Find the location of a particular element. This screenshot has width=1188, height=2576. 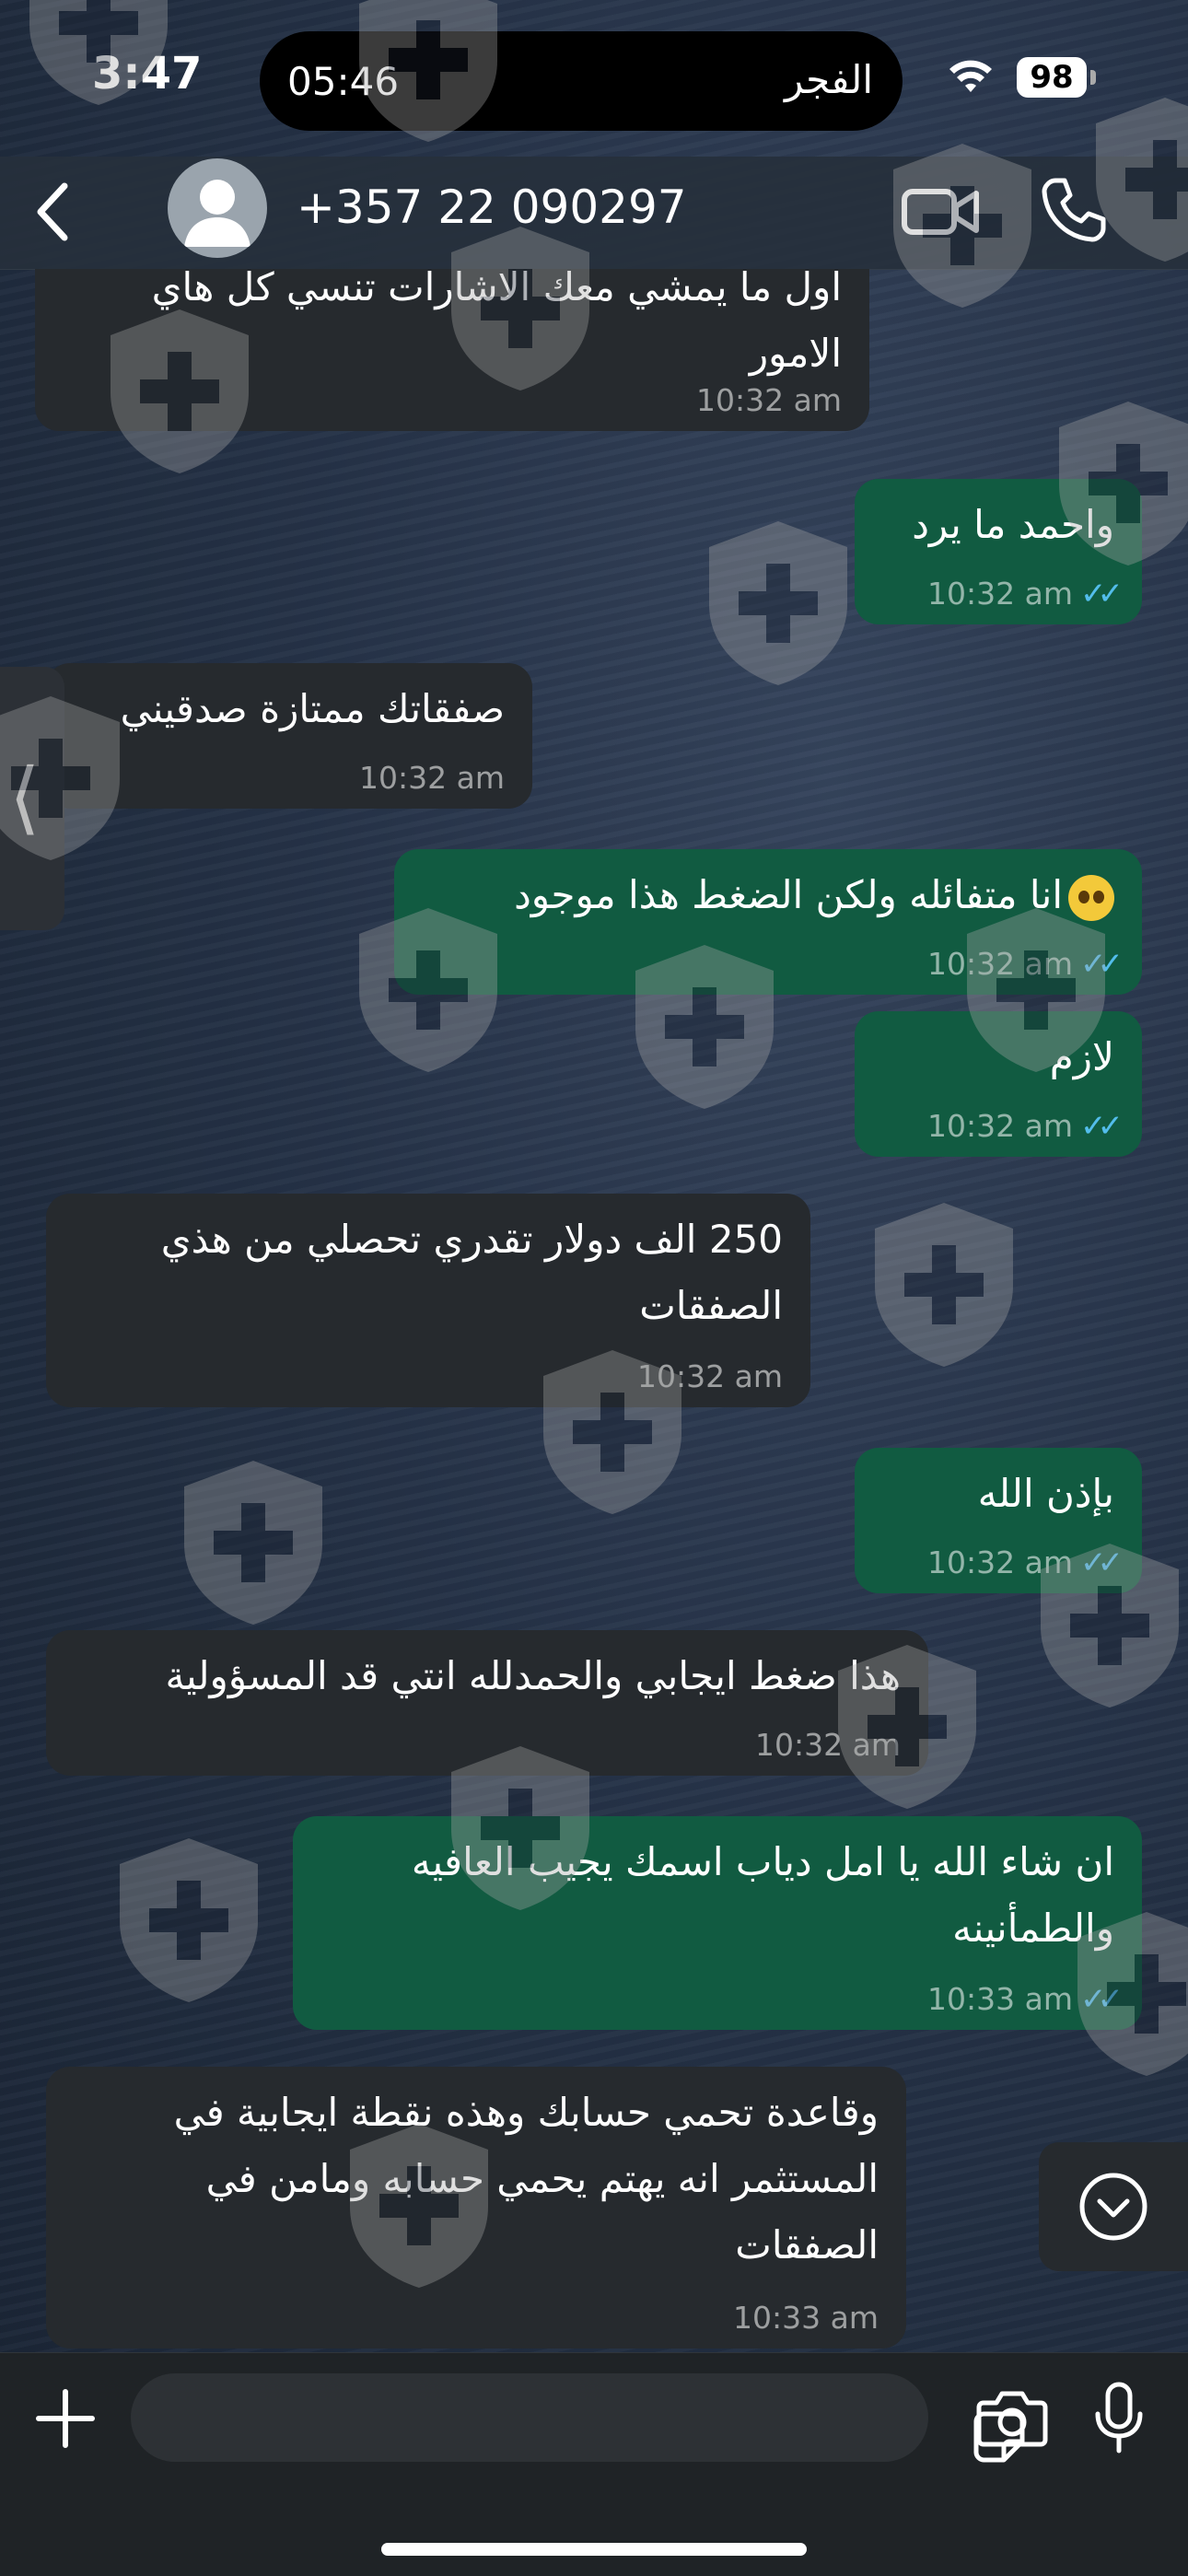

island-prayer-name: الفجر is located at coordinates (829, 79).